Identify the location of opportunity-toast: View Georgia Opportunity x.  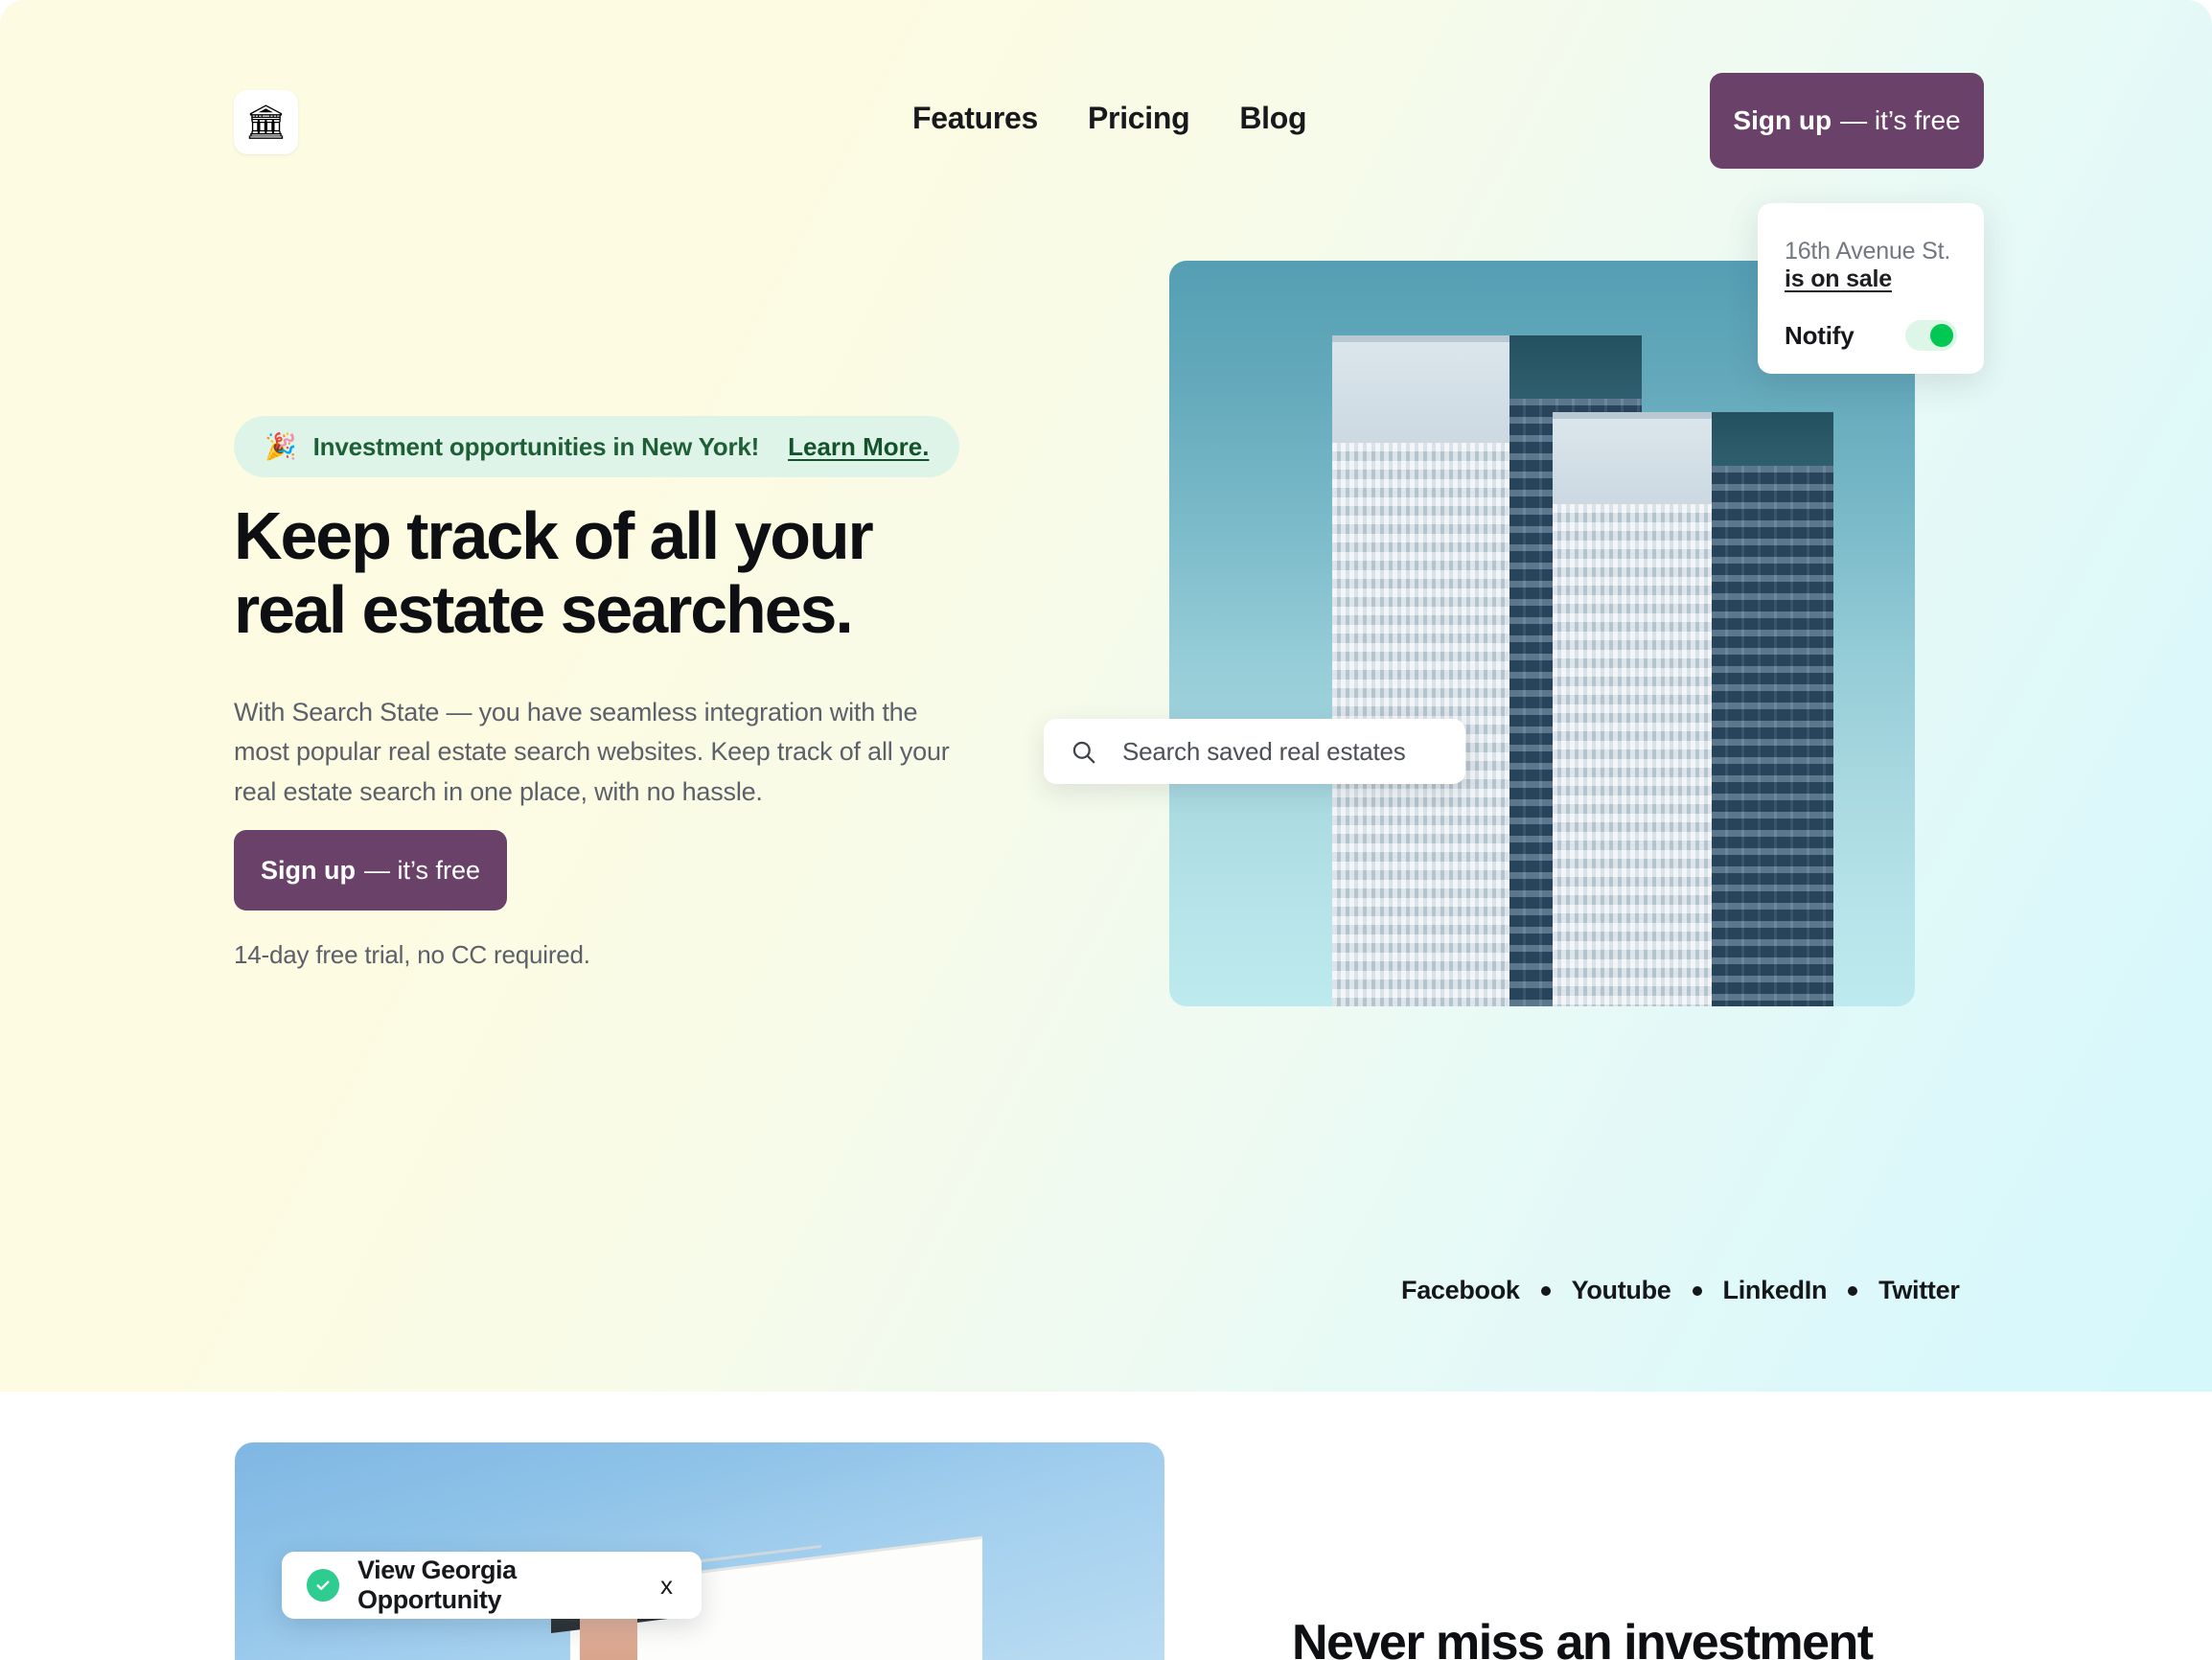
(492, 1585).